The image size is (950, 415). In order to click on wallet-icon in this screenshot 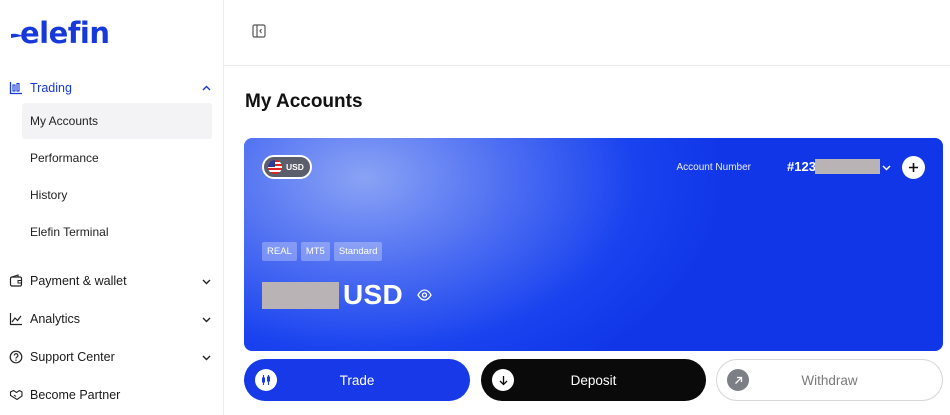, I will do `click(15, 281)`.